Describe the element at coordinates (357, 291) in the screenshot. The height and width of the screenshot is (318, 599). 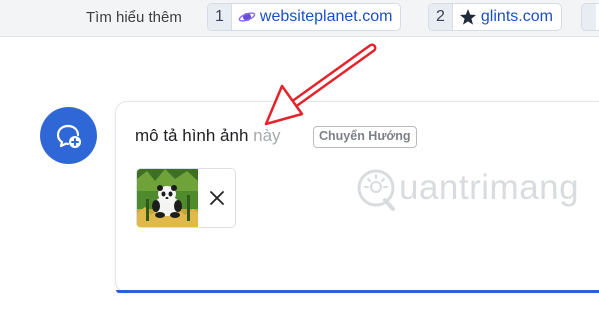
I see `focus-underline` at that location.